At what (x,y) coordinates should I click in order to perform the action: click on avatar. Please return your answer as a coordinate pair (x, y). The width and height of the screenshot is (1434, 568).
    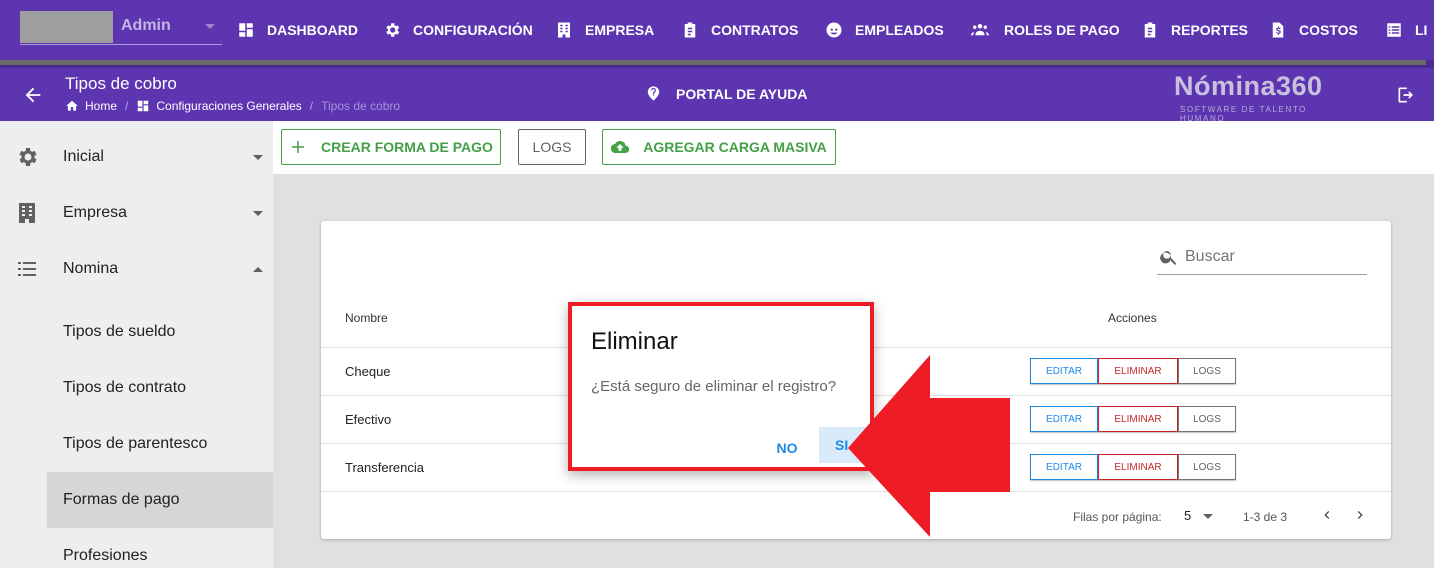
    Looking at the image, I should click on (66, 27).